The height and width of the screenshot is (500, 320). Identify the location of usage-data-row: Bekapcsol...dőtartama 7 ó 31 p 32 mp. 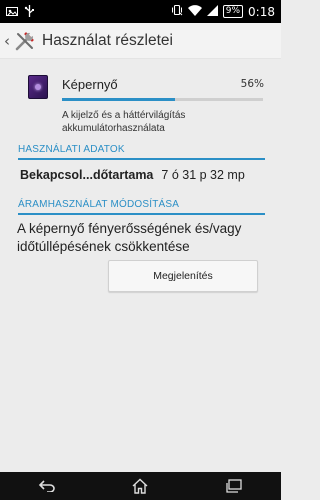
(145, 175).